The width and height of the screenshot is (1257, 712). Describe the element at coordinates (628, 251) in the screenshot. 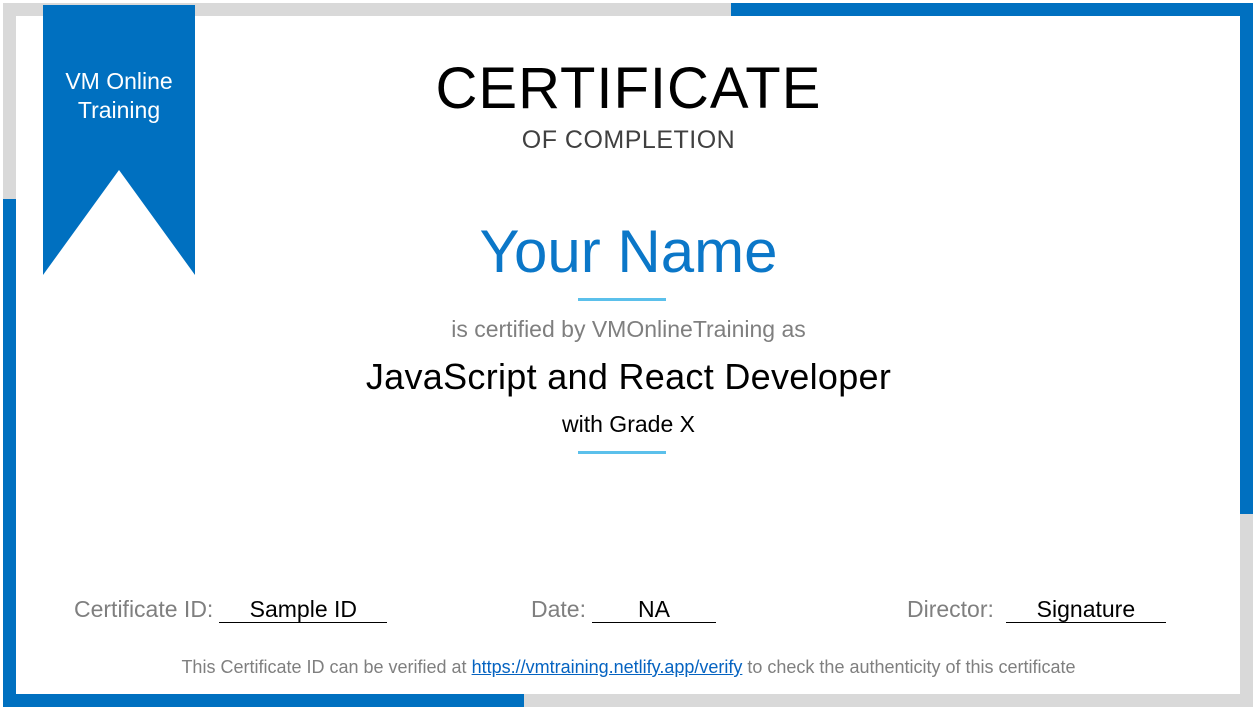

I see `recipient-name: Your Name` at that location.